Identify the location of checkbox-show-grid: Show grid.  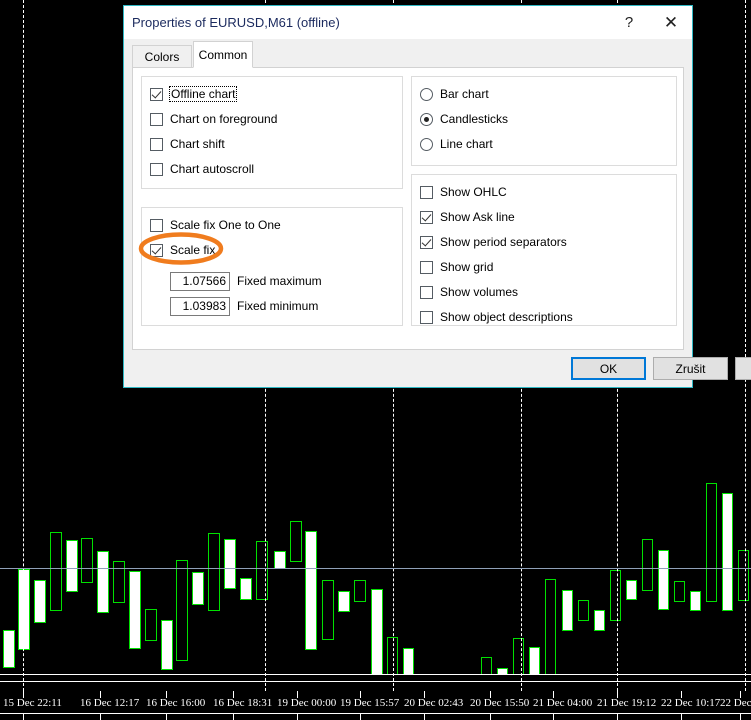
(456, 267).